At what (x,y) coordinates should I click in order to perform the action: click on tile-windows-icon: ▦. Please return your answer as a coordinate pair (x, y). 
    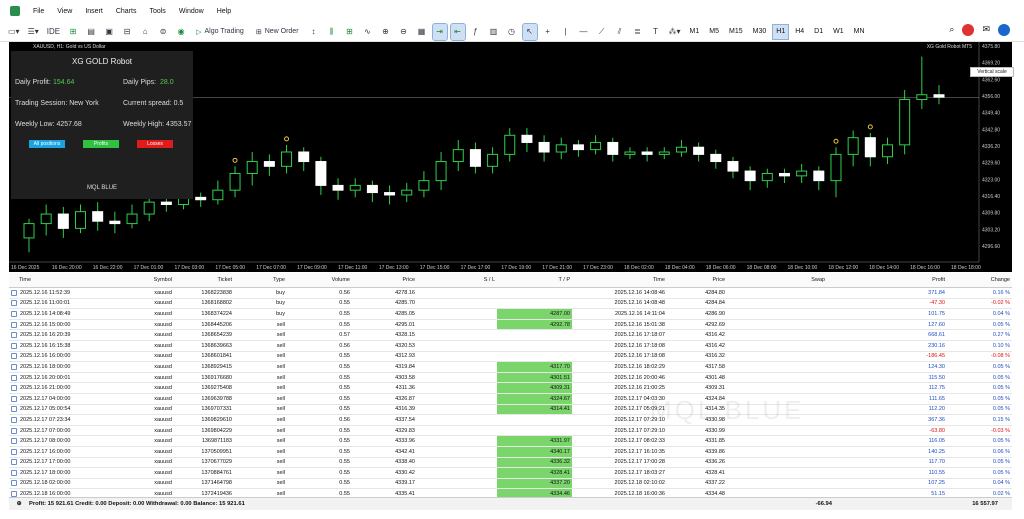
    Looking at the image, I should click on (422, 32).